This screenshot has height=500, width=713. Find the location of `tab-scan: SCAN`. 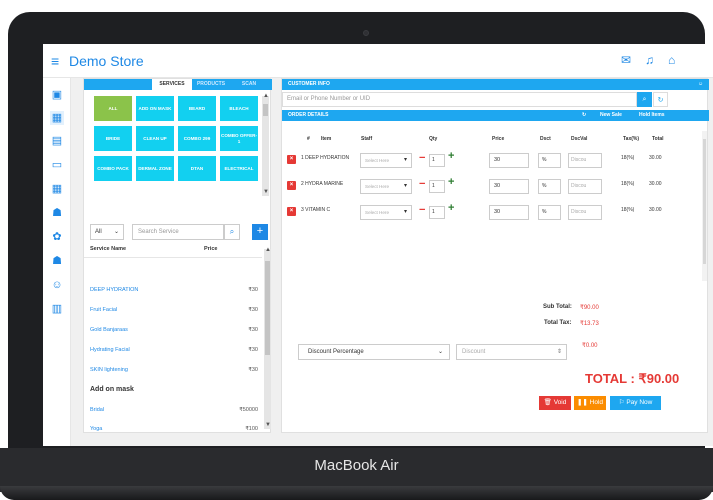

tab-scan: SCAN is located at coordinates (249, 84).